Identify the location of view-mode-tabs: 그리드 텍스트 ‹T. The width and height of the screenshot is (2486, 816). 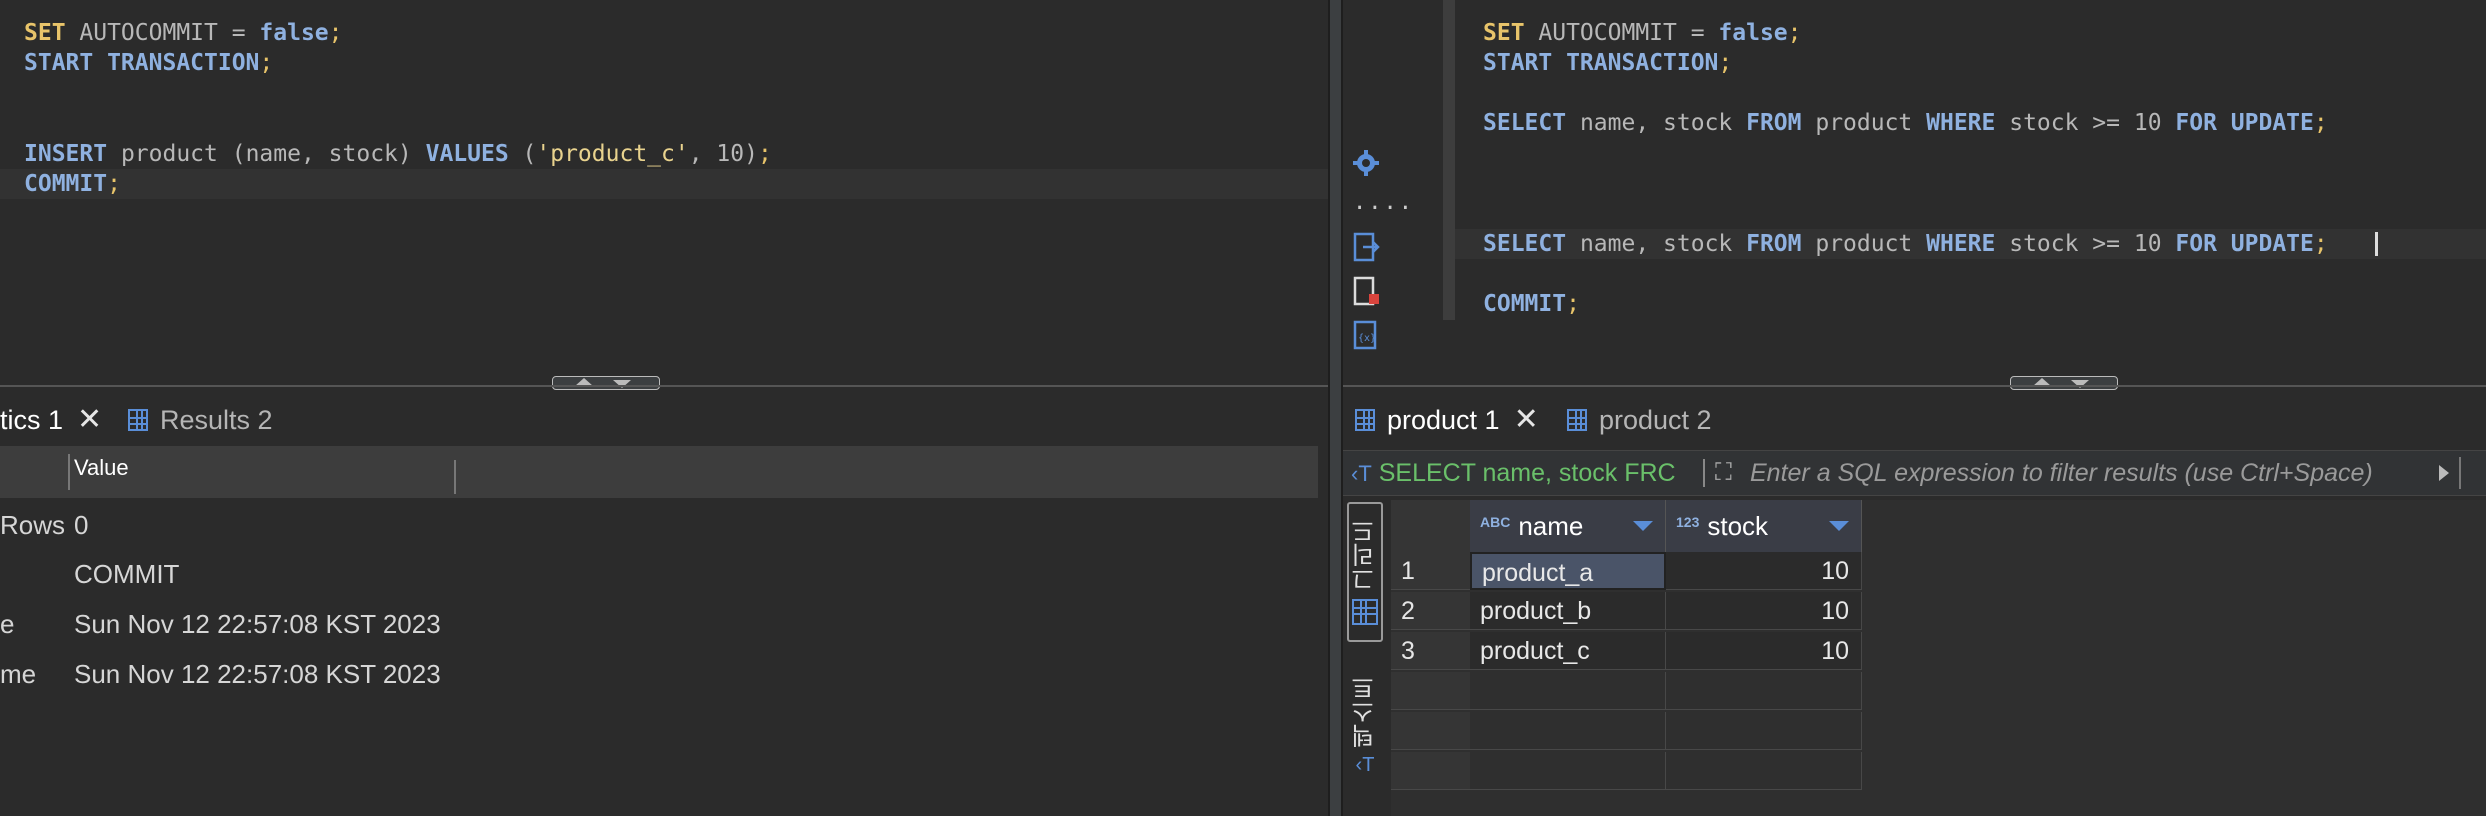
(1367, 658).